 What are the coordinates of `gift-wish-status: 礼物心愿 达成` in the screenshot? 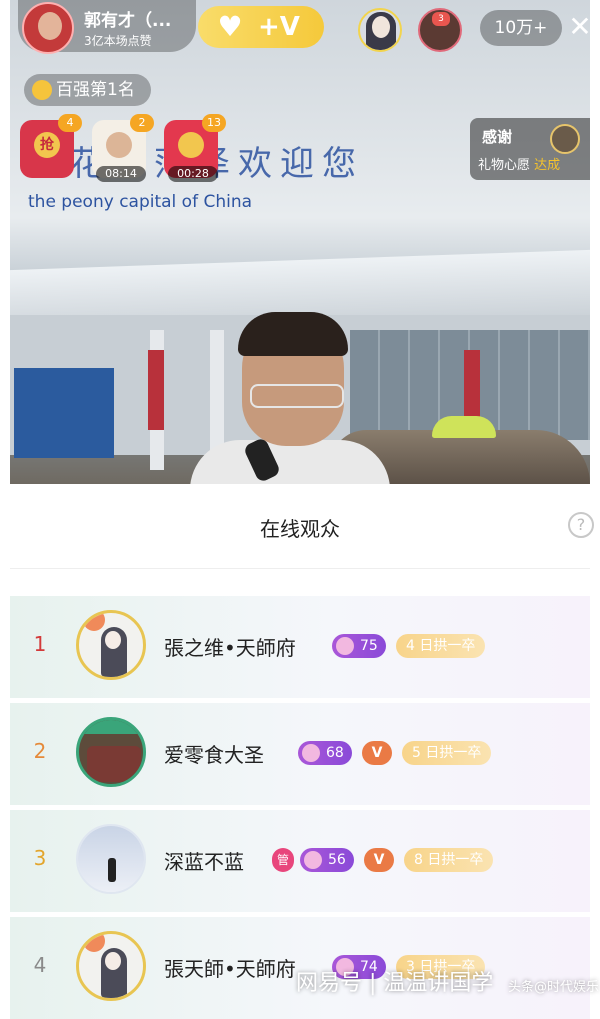 It's located at (519, 163).